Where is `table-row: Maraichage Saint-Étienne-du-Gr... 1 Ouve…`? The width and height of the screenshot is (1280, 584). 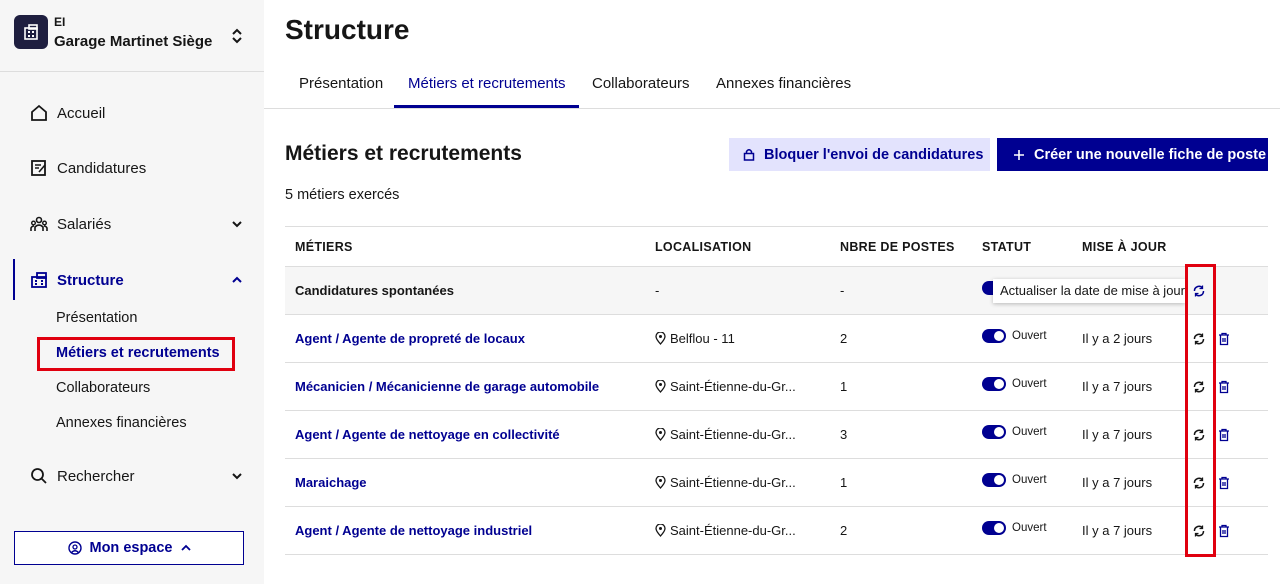 table-row: Maraichage Saint-Étienne-du-Gr... 1 Ouve… is located at coordinates (776, 483).